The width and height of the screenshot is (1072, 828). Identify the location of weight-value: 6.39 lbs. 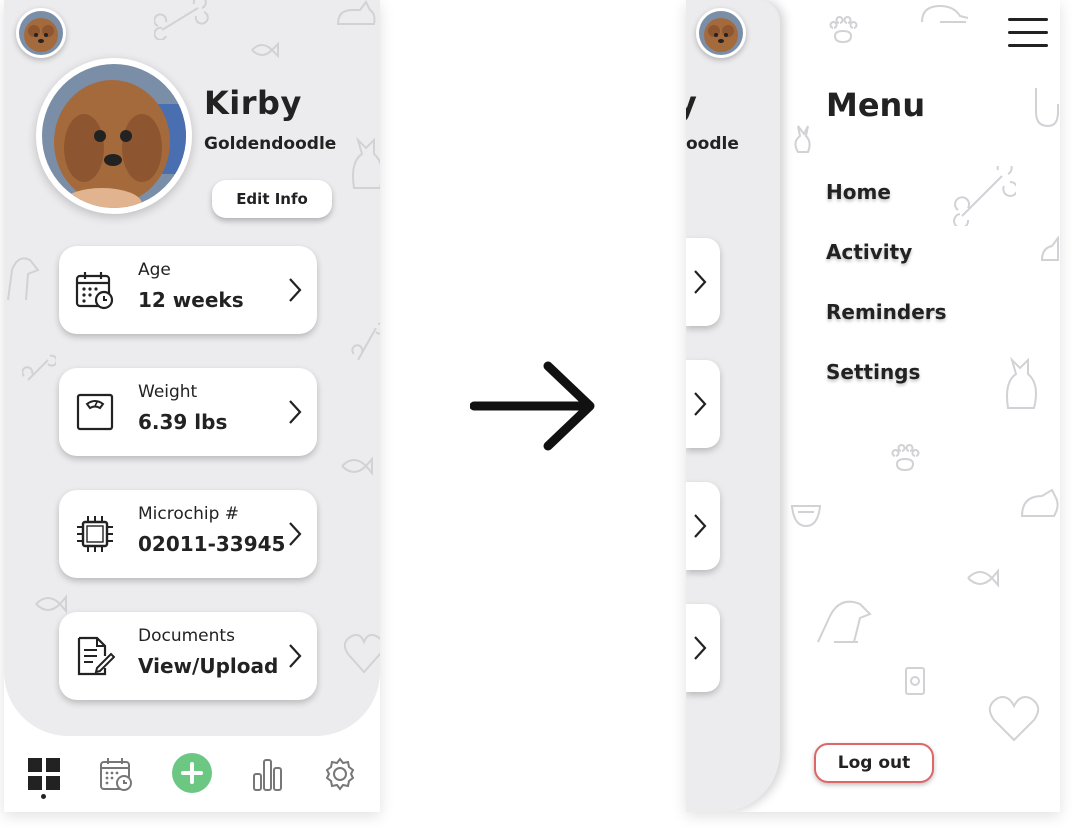
(183, 422).